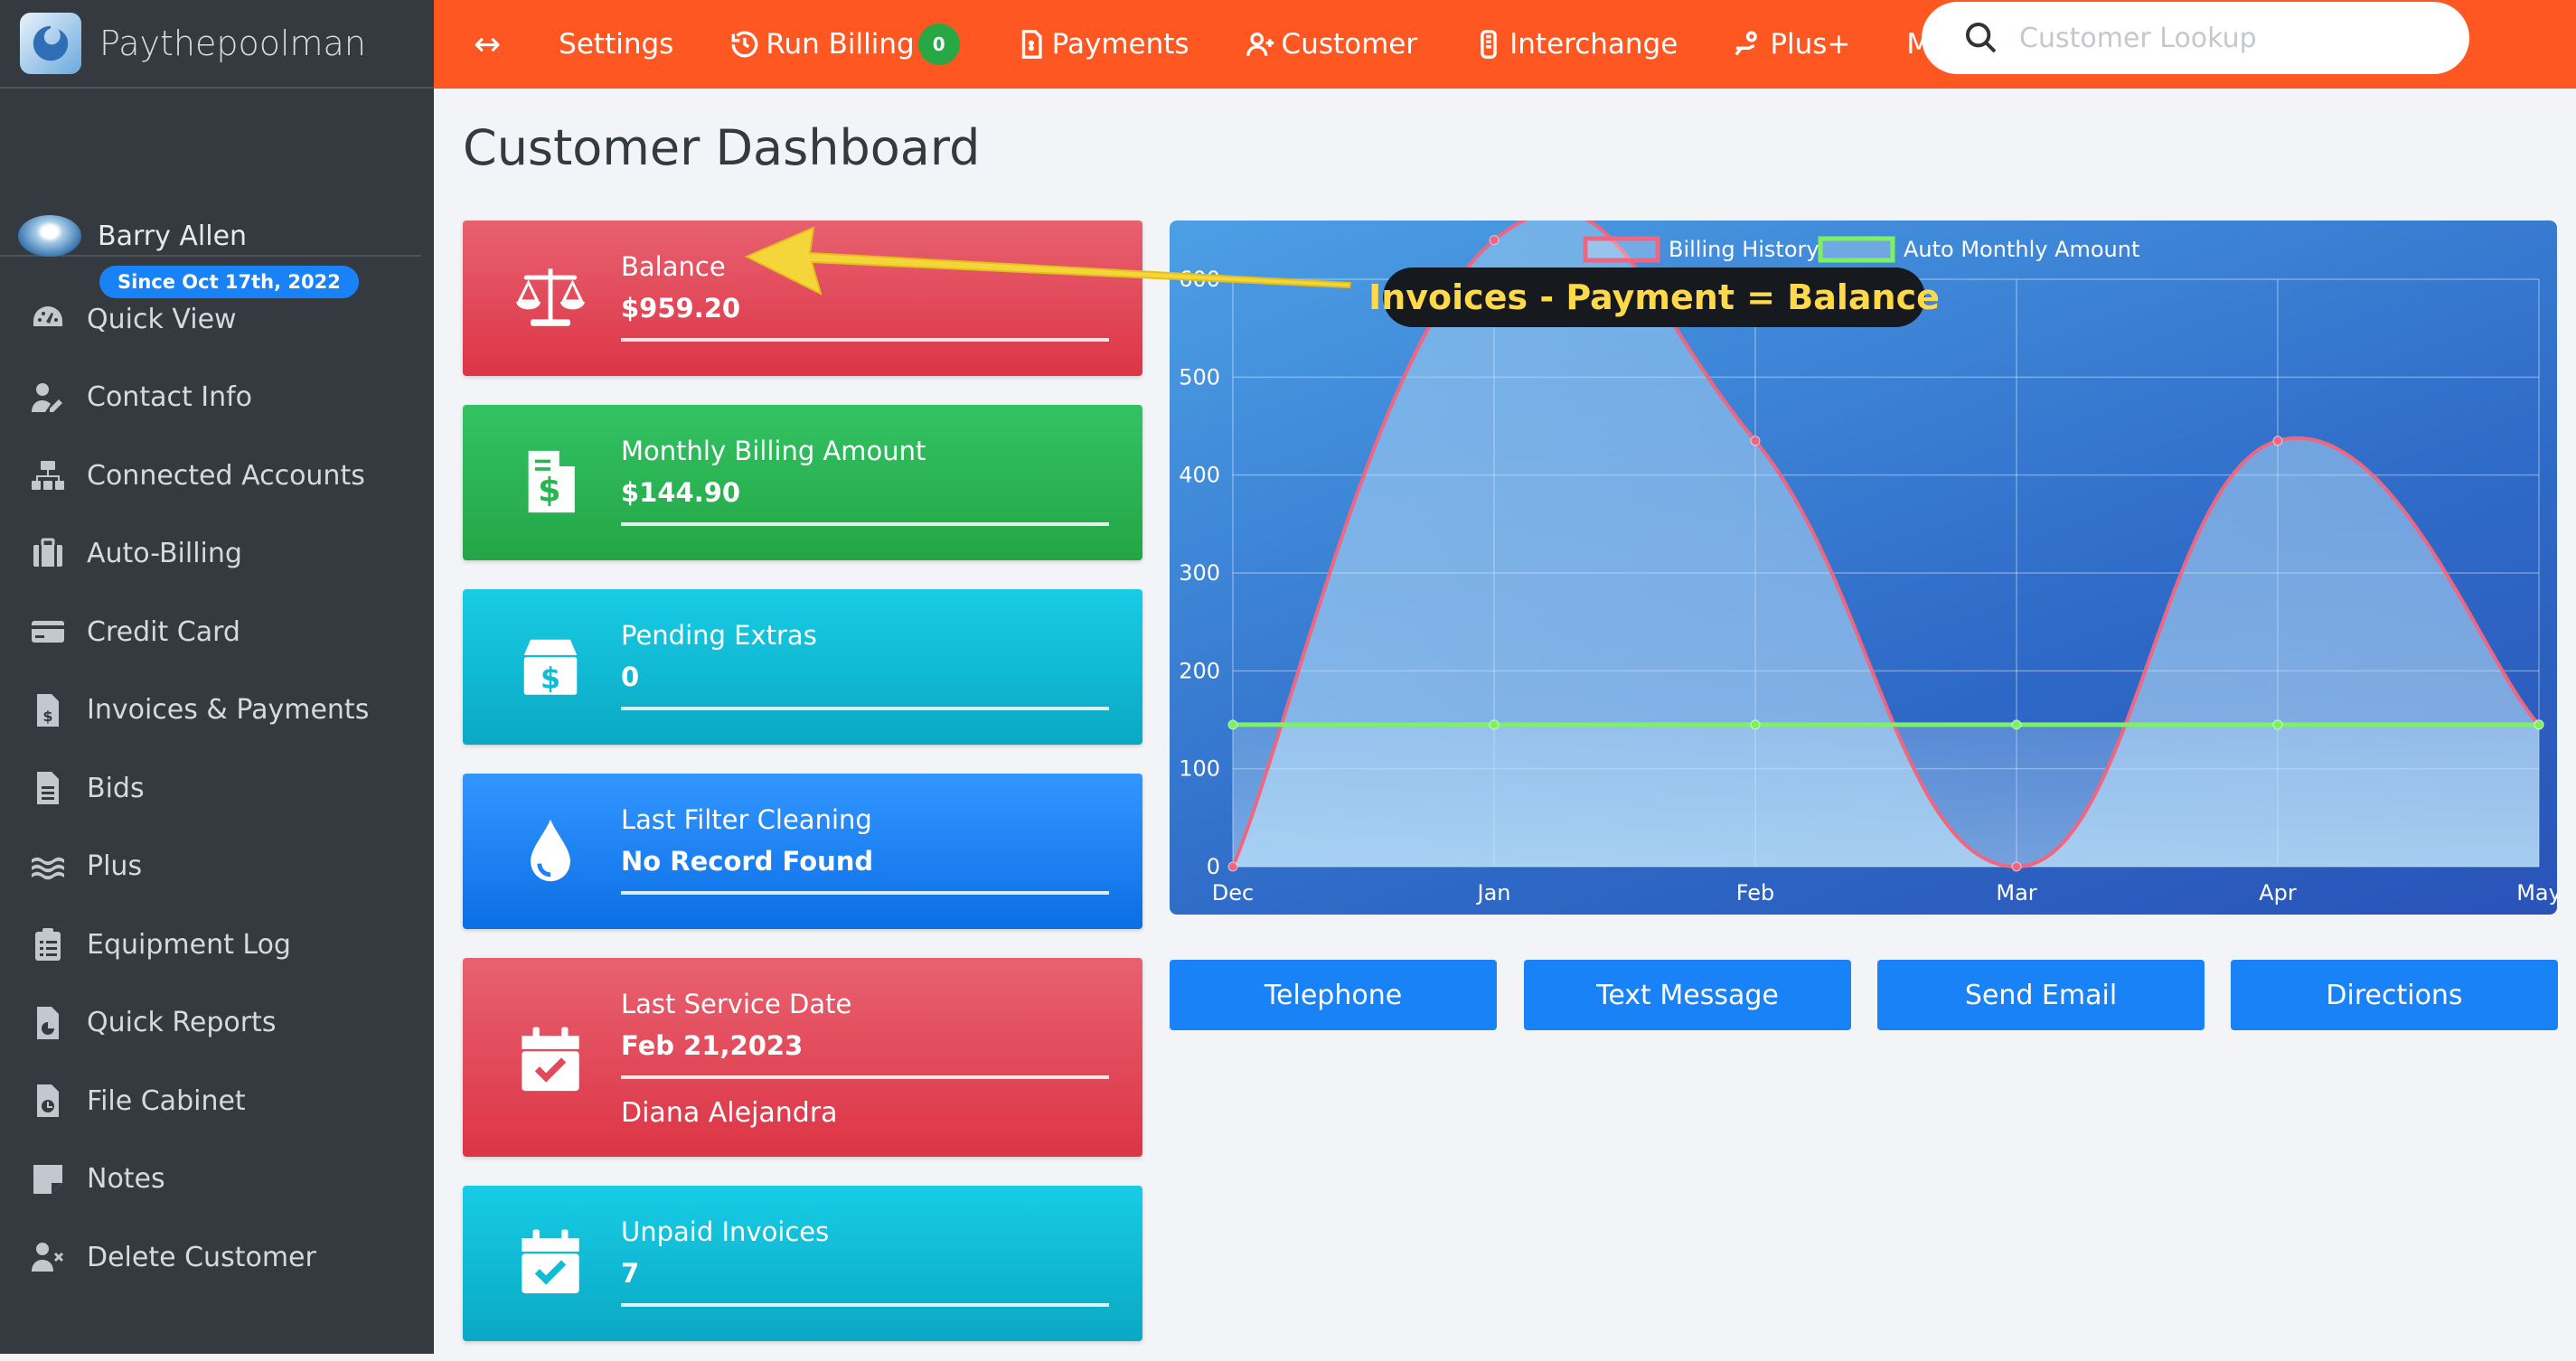  I want to click on pending-extras-card: $ Pending Extras 0, so click(802, 667).